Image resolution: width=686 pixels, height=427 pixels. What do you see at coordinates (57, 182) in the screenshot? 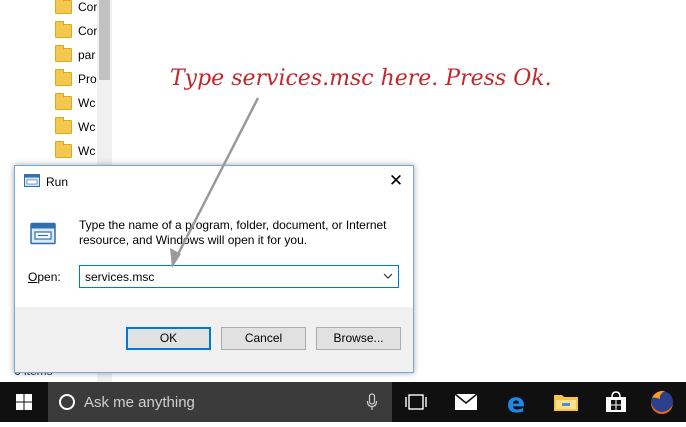
I see `dialog-title: Run` at bounding box center [57, 182].